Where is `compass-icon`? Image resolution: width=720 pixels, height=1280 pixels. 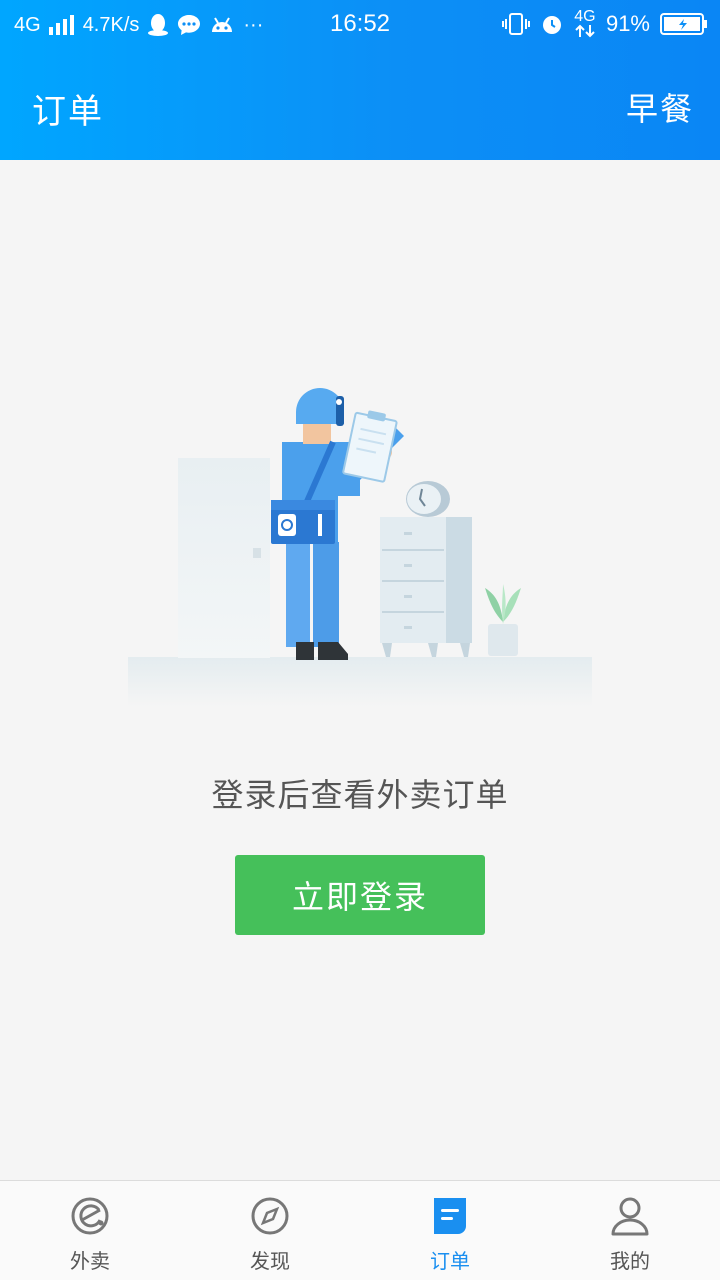 compass-icon is located at coordinates (270, 1216).